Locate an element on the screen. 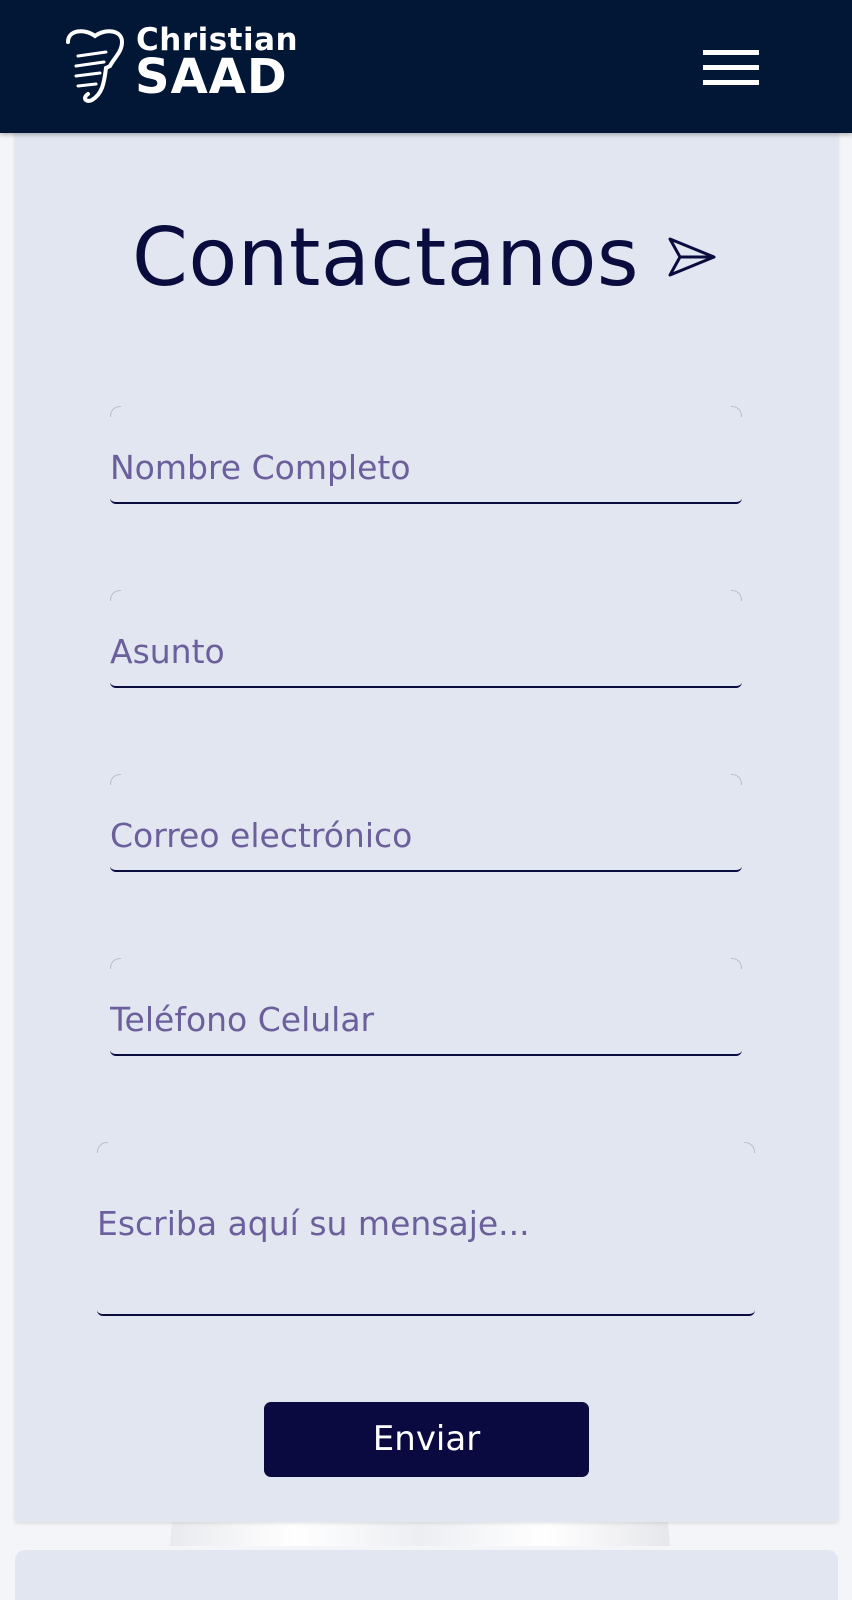  subject-input is located at coordinates (426, 638).